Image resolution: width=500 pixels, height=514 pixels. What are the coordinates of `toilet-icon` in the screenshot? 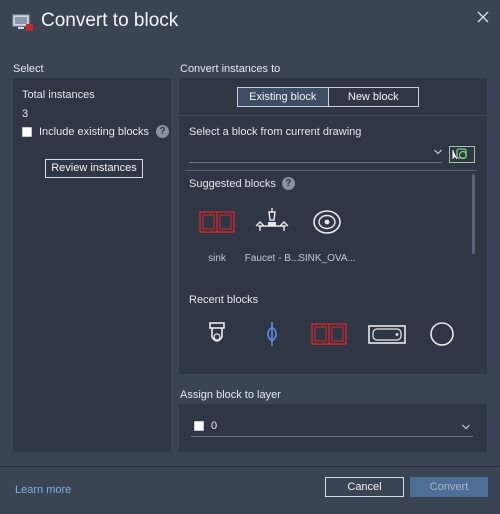 It's located at (217, 332).